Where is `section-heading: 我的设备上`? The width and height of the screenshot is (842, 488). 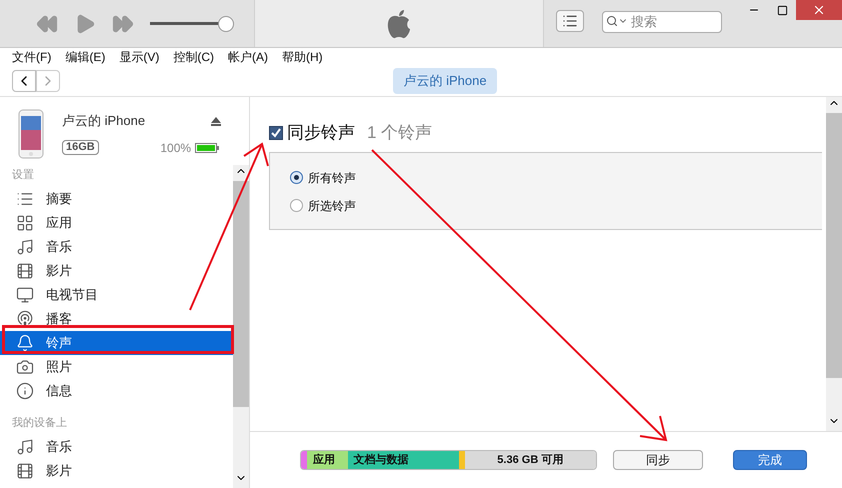 section-heading: 我的设备上 is located at coordinates (39, 423).